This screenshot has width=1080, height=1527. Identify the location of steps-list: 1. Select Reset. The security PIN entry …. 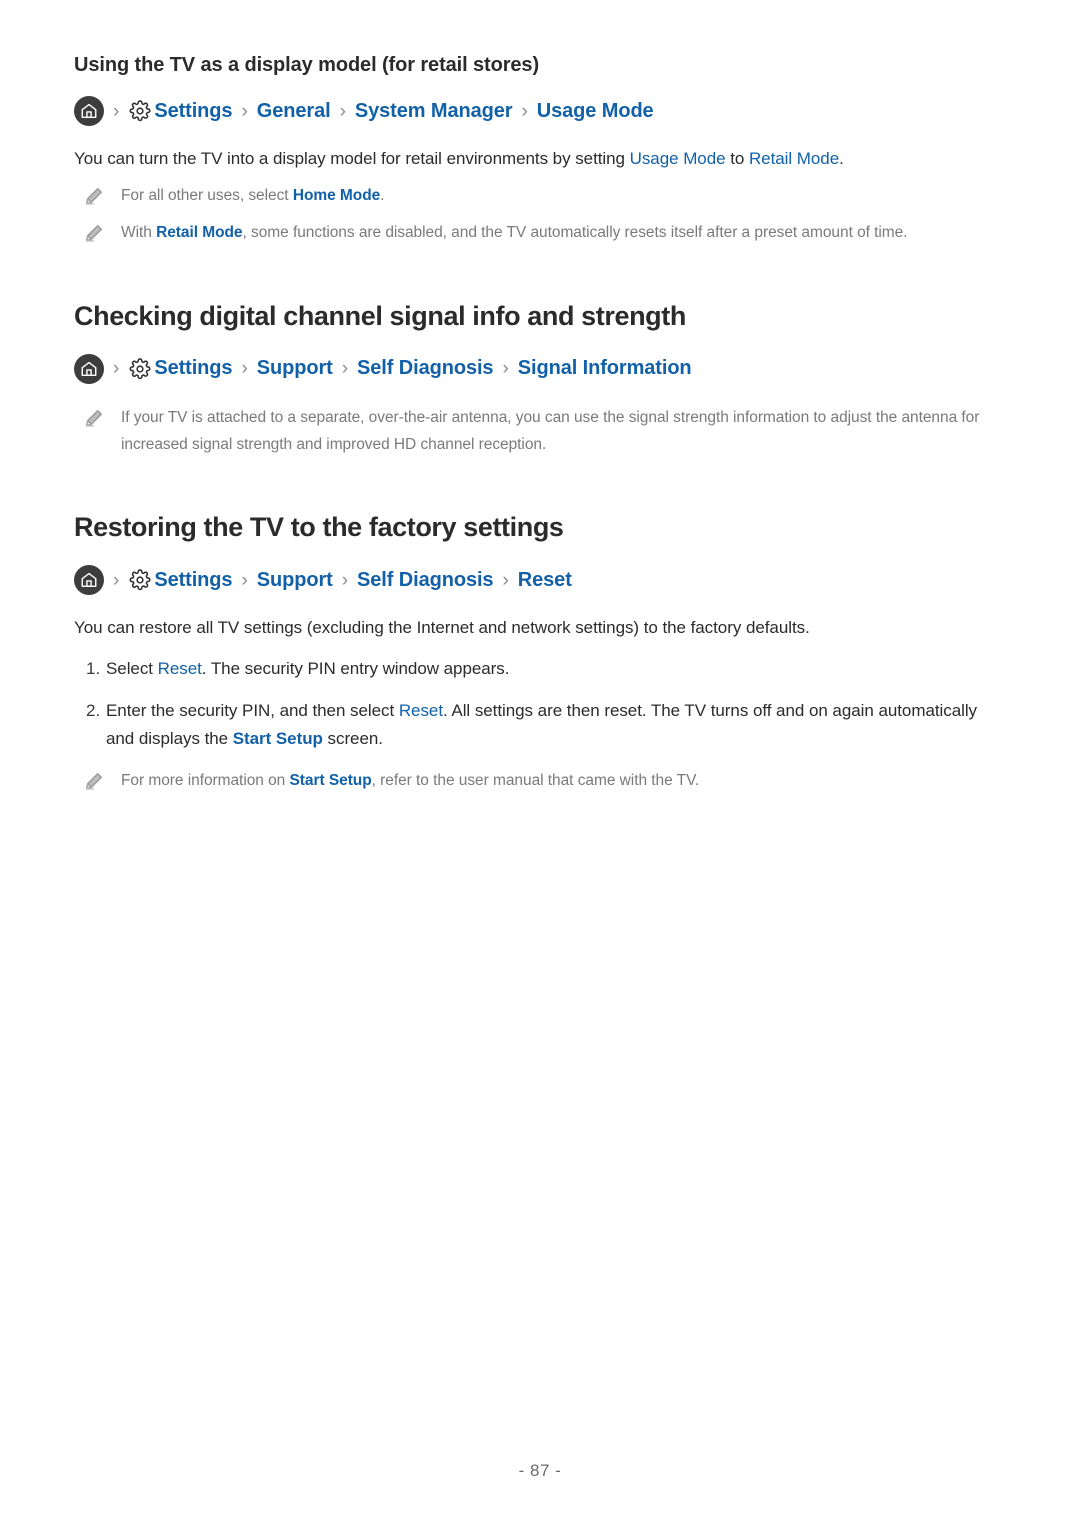
(545, 704).